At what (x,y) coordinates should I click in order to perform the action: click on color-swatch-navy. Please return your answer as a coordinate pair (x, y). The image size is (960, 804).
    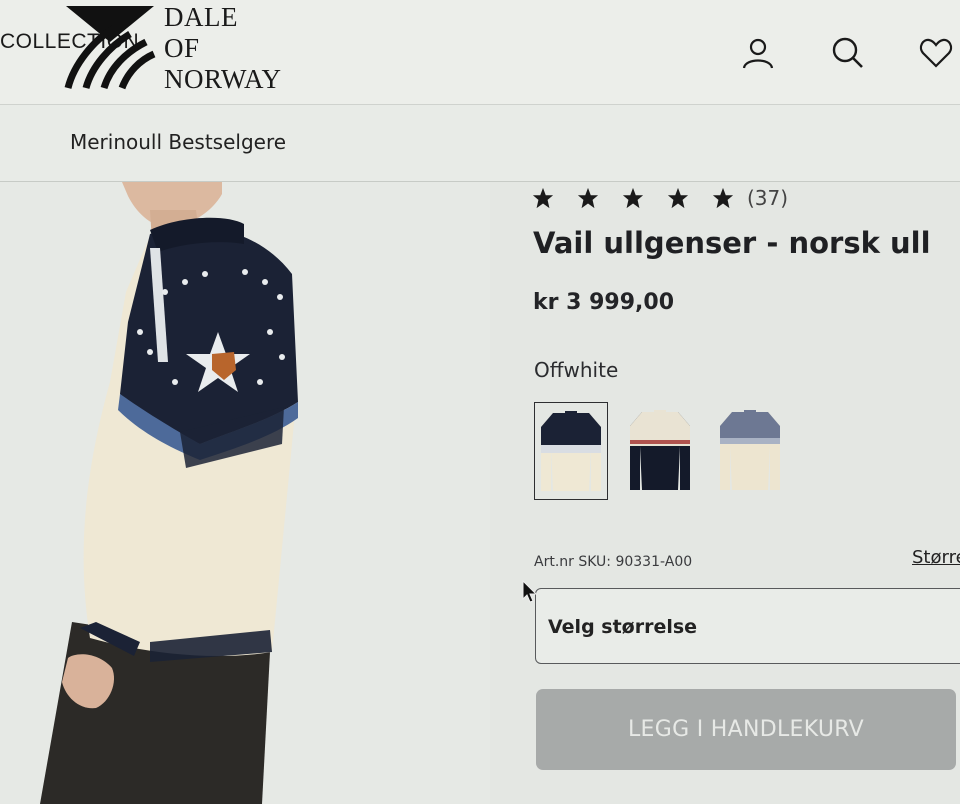
    Looking at the image, I should click on (660, 450).